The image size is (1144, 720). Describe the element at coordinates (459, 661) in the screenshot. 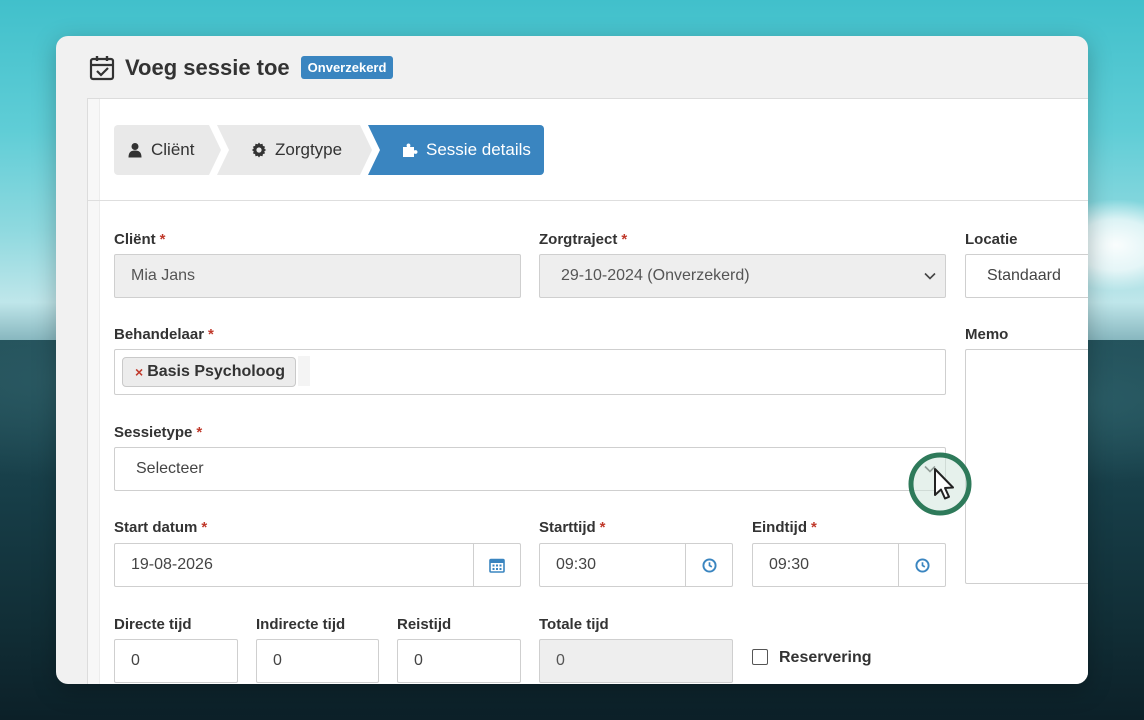

I see `reistijd-input: 0` at that location.